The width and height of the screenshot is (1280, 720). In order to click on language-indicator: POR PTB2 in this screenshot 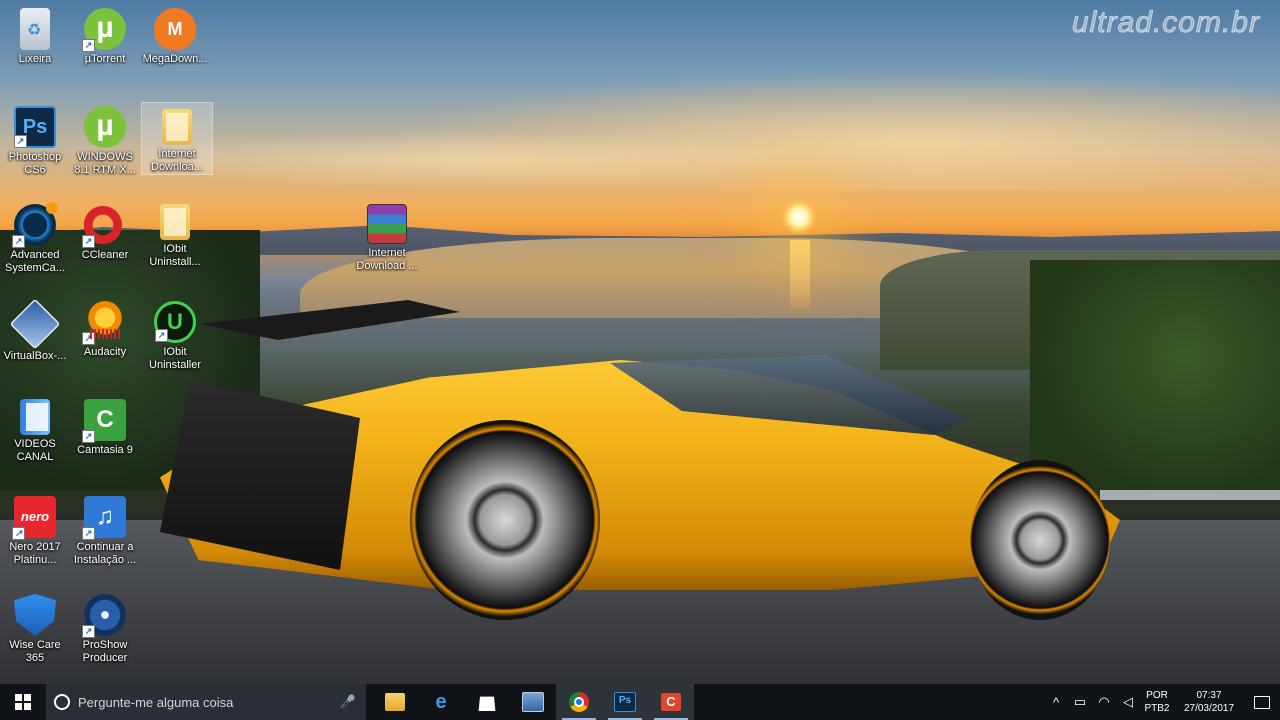, I will do `click(1157, 702)`.